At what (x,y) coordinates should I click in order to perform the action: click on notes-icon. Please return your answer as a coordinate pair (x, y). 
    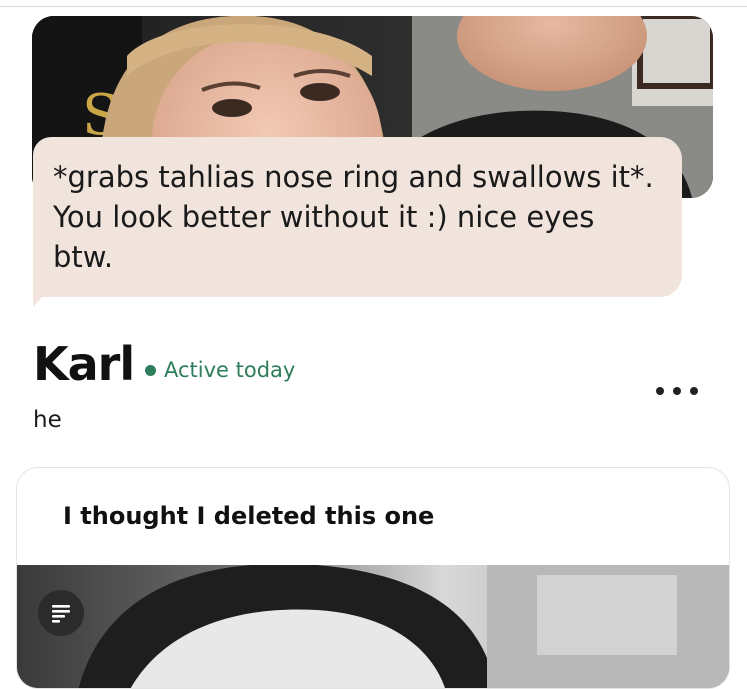
    Looking at the image, I should click on (61, 614).